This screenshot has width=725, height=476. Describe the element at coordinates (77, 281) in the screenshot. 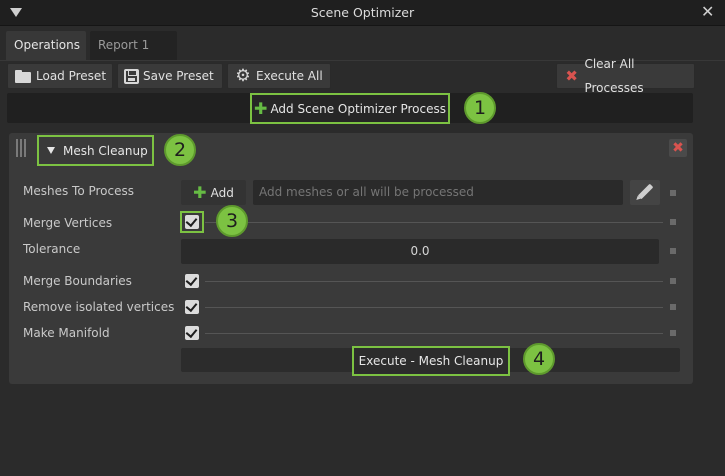

I see `merge-boundaries-label: Merge Boundaries` at that location.